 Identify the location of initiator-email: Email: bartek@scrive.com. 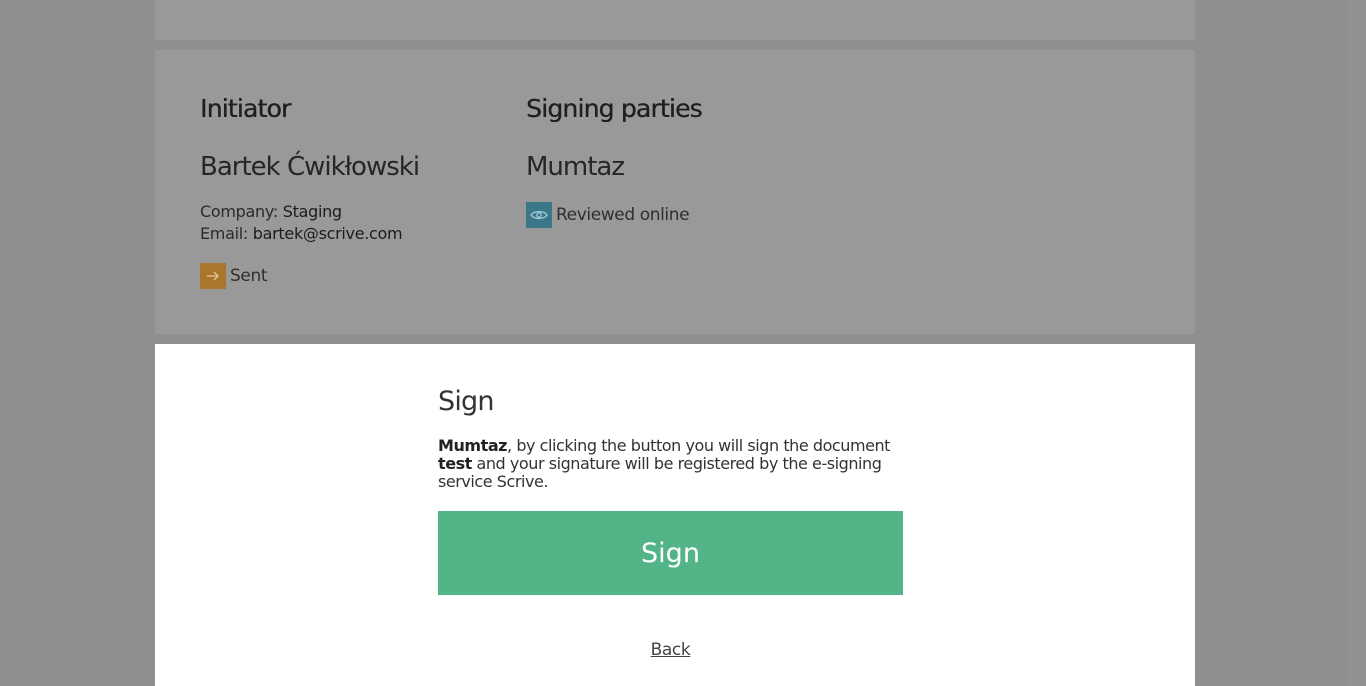
(301, 233).